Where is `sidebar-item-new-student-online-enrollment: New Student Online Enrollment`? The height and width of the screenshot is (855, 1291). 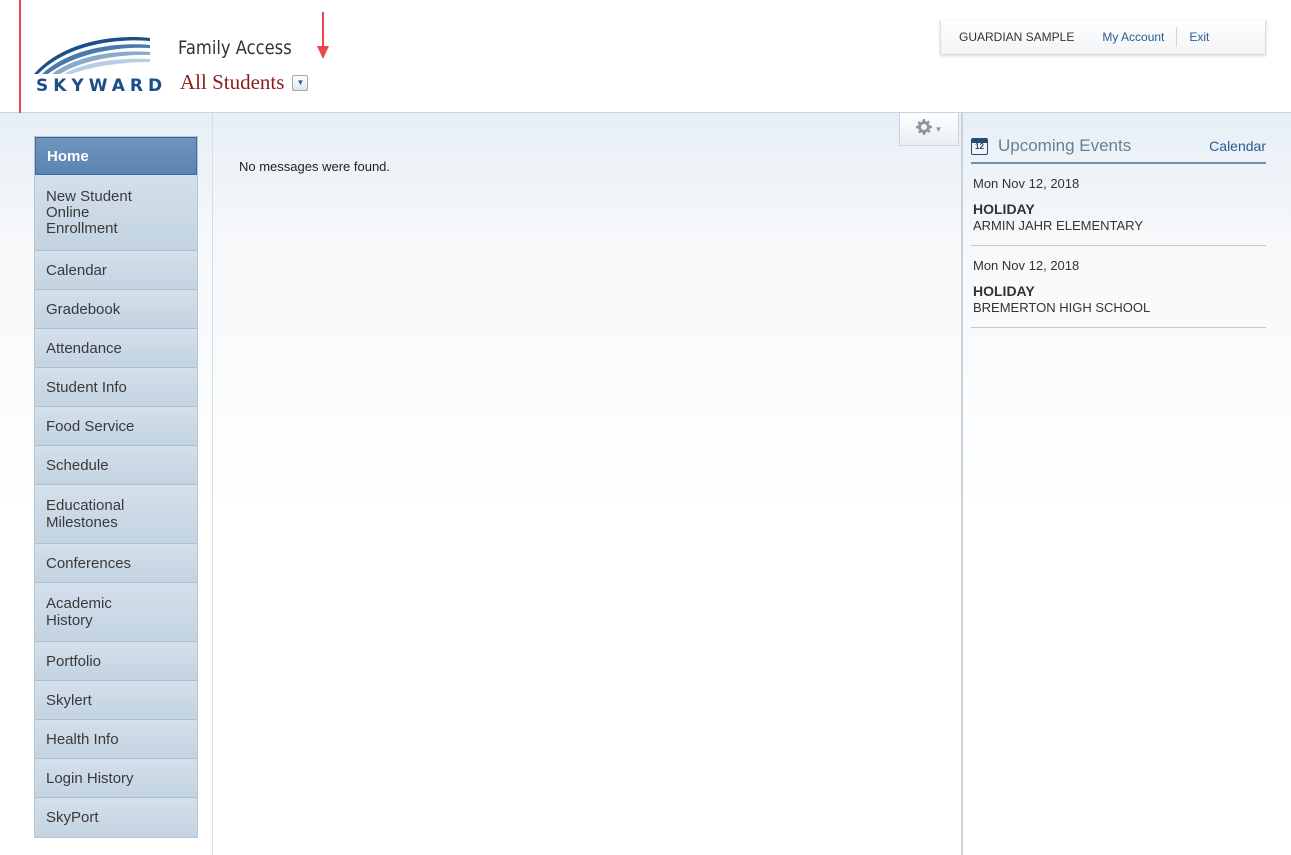 sidebar-item-new-student-online-enrollment: New Student Online Enrollment is located at coordinates (116, 213).